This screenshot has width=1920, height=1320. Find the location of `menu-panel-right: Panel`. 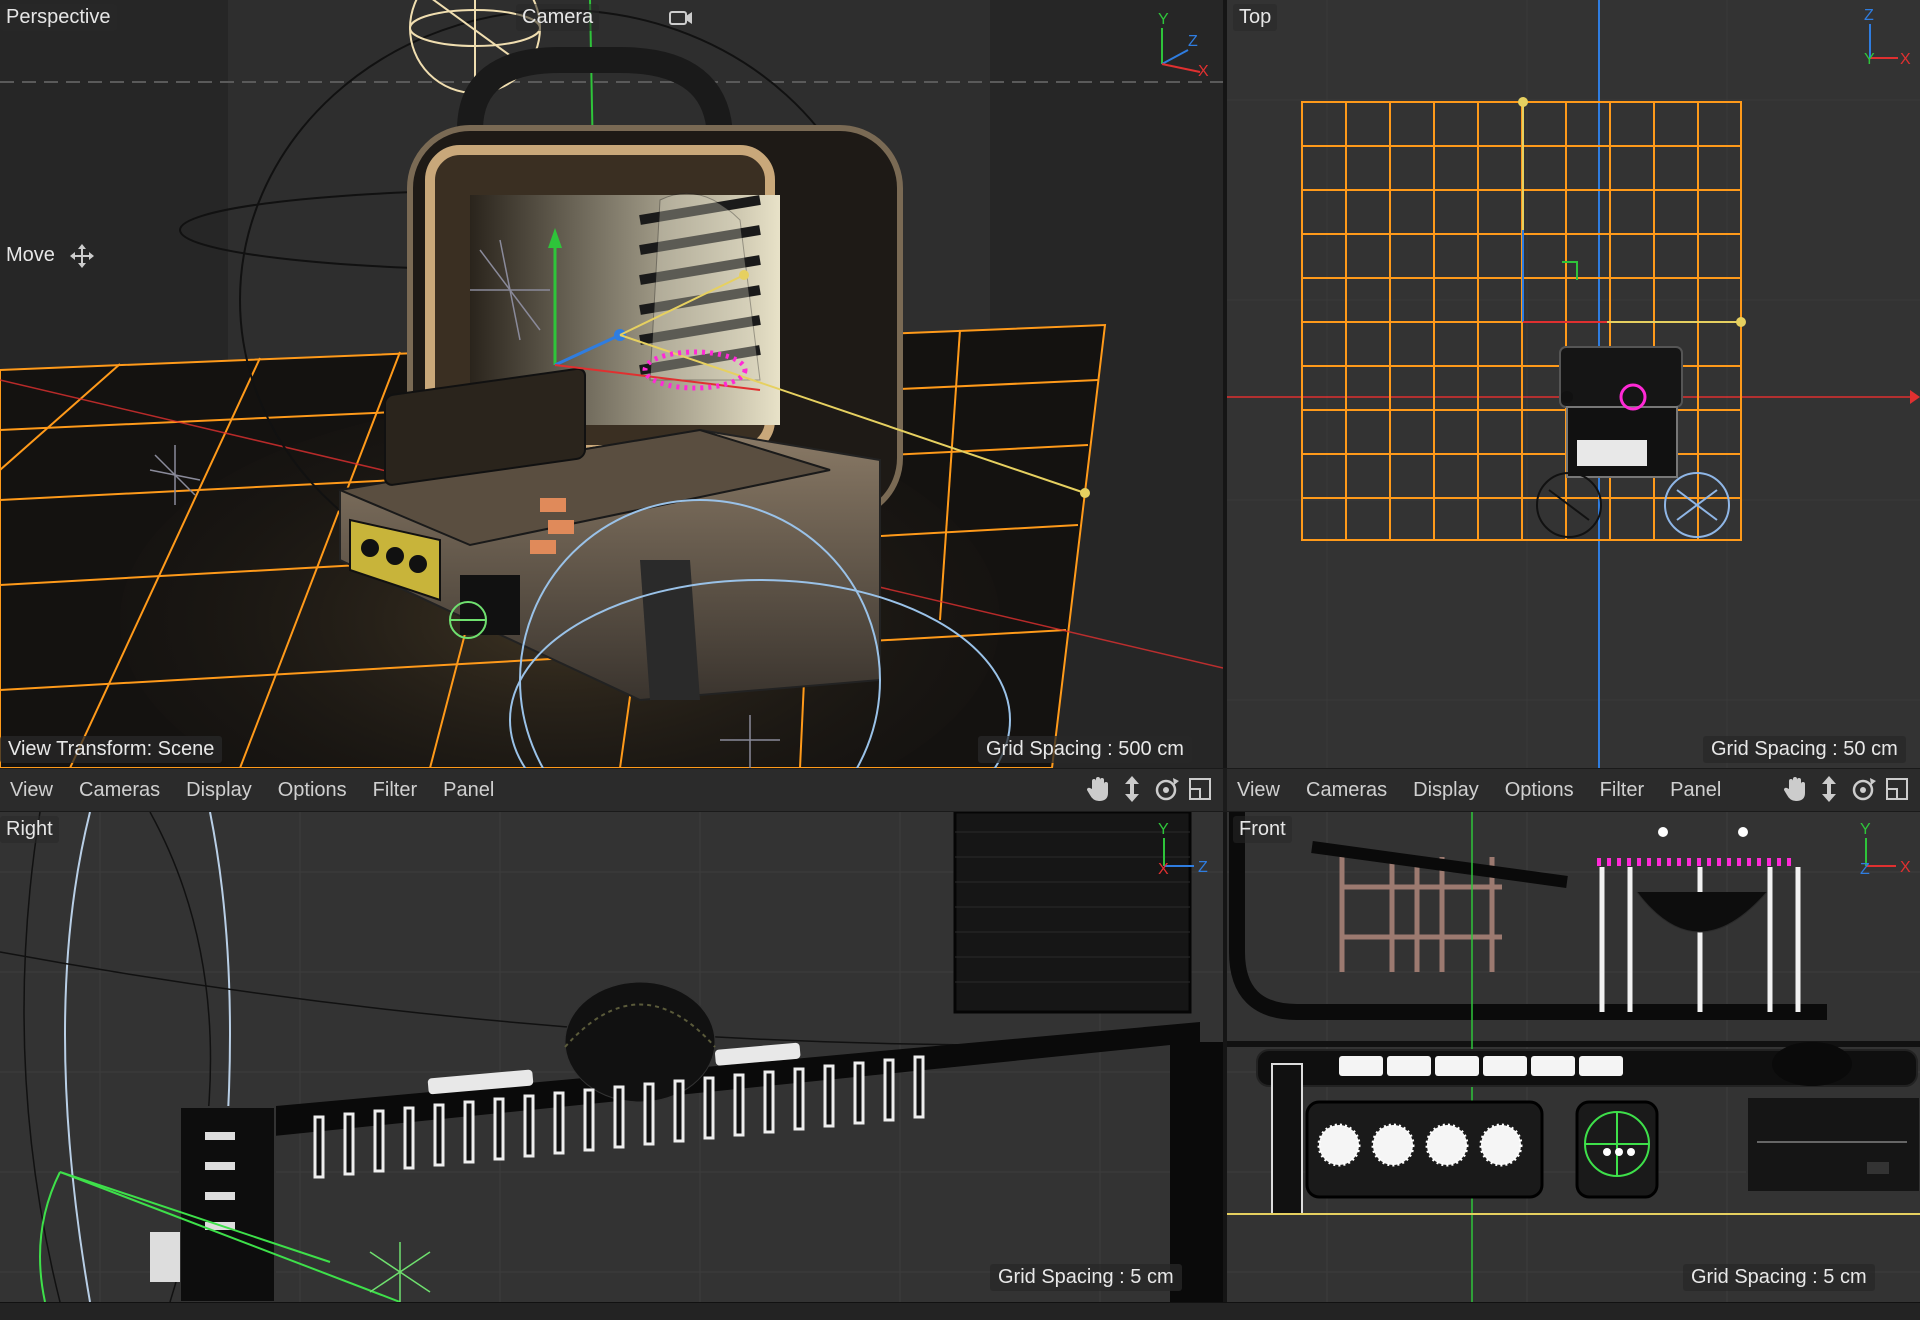

menu-panel-right: Panel is located at coordinates (1695, 790).